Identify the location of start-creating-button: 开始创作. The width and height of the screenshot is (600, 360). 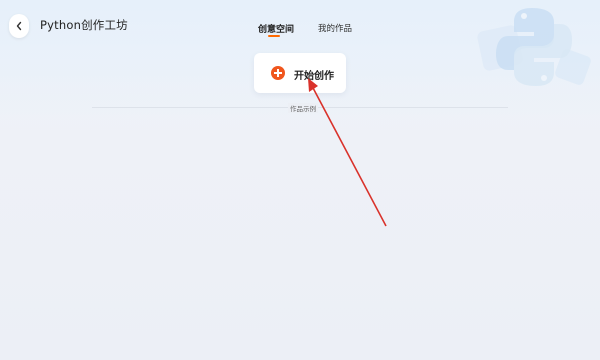
(300, 73).